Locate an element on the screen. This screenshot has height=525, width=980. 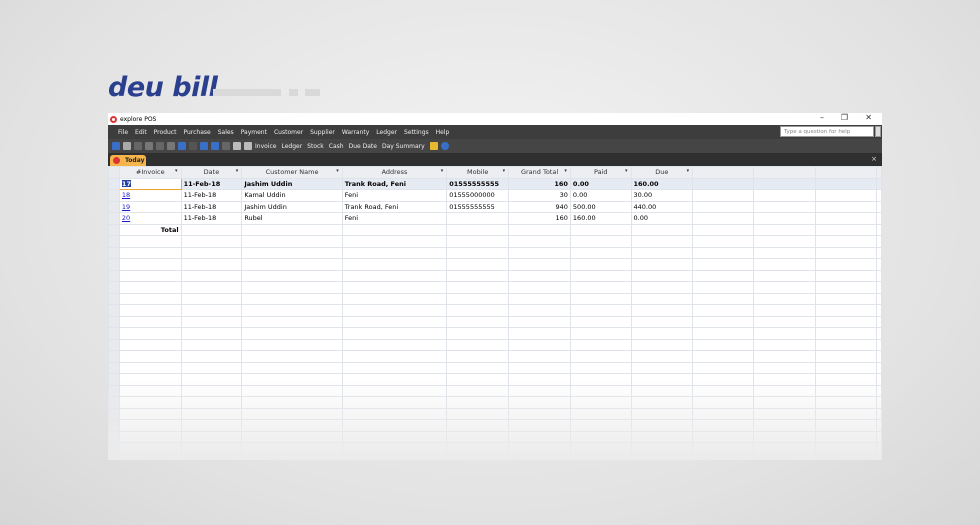
menu-help: Help is located at coordinates (443, 132).